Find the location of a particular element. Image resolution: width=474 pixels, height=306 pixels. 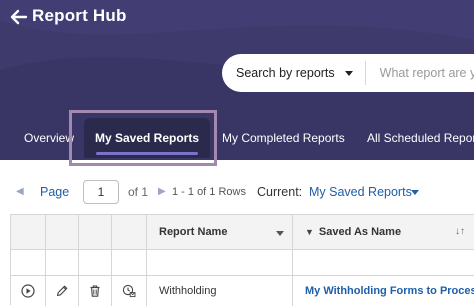

caret-left-icon: ◀ is located at coordinates (20, 192).